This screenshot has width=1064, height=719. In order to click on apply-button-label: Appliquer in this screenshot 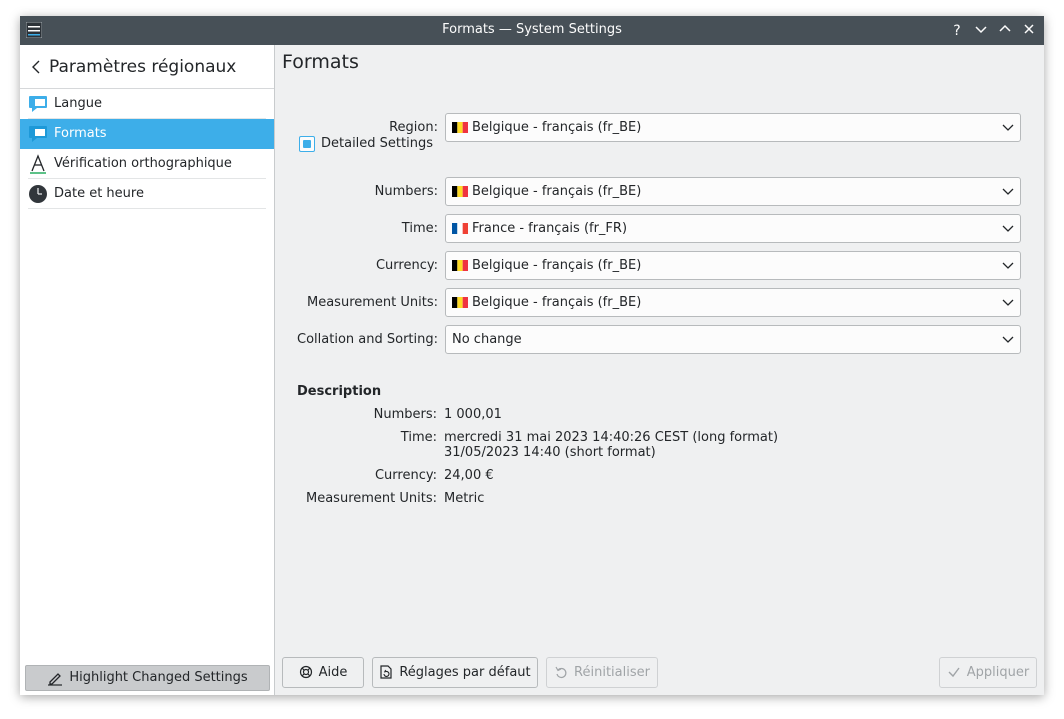, I will do `click(998, 672)`.